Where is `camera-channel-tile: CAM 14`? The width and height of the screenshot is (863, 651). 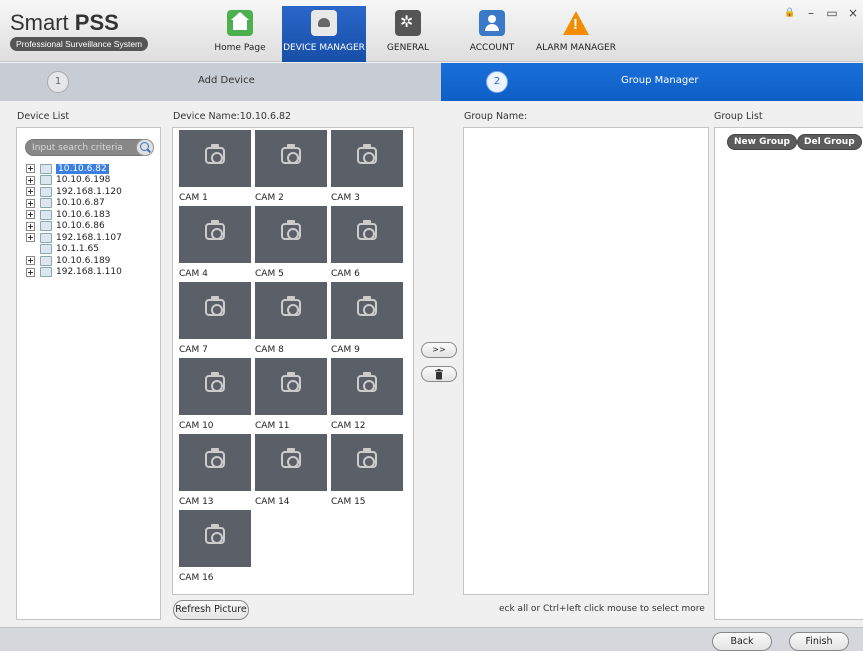 camera-channel-tile: CAM 14 is located at coordinates (291, 472).